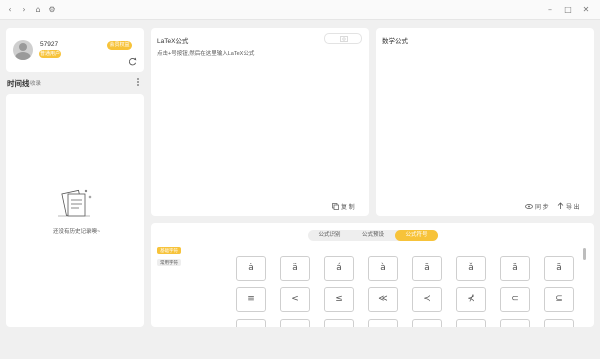 The image size is (600, 359). Describe the element at coordinates (427, 299) in the screenshot. I see `symbol-button: ≺` at that location.